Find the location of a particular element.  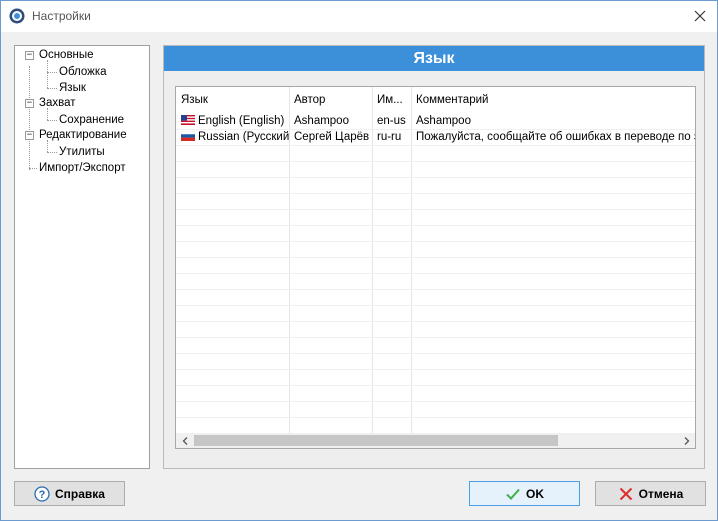

column-header-comment: Комментарий is located at coordinates (553, 100).